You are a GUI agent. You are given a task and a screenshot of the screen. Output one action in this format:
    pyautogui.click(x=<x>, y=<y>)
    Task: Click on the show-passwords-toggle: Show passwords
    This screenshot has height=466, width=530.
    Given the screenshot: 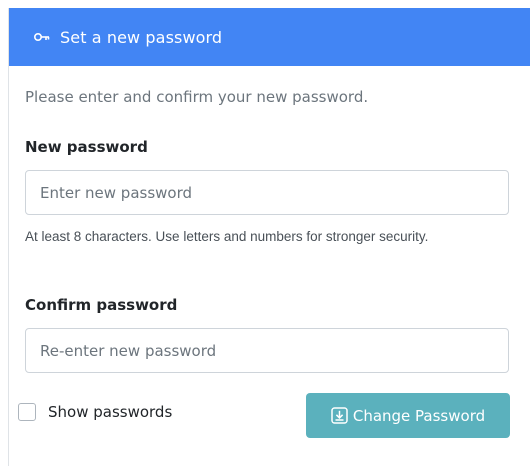 What is the action you would take?
    pyautogui.click(x=95, y=412)
    